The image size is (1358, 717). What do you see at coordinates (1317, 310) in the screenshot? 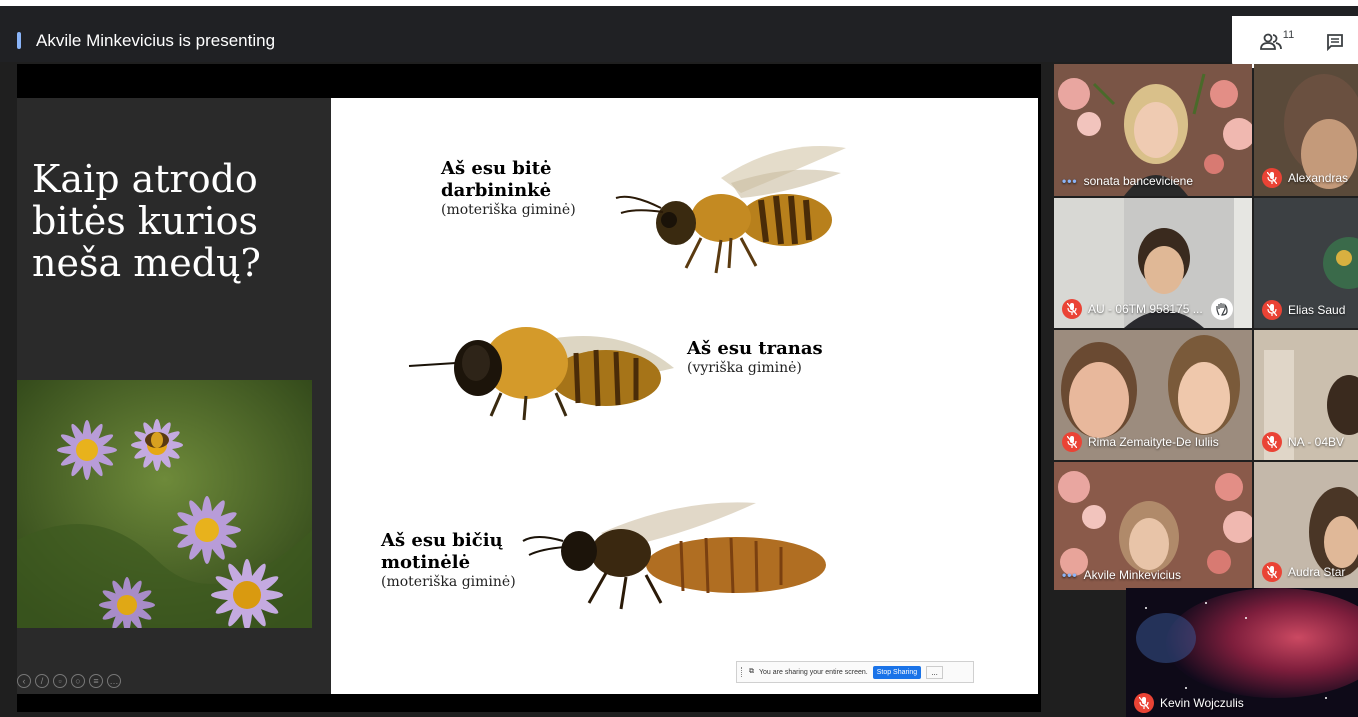
I see `participant-name: Elias Saud` at bounding box center [1317, 310].